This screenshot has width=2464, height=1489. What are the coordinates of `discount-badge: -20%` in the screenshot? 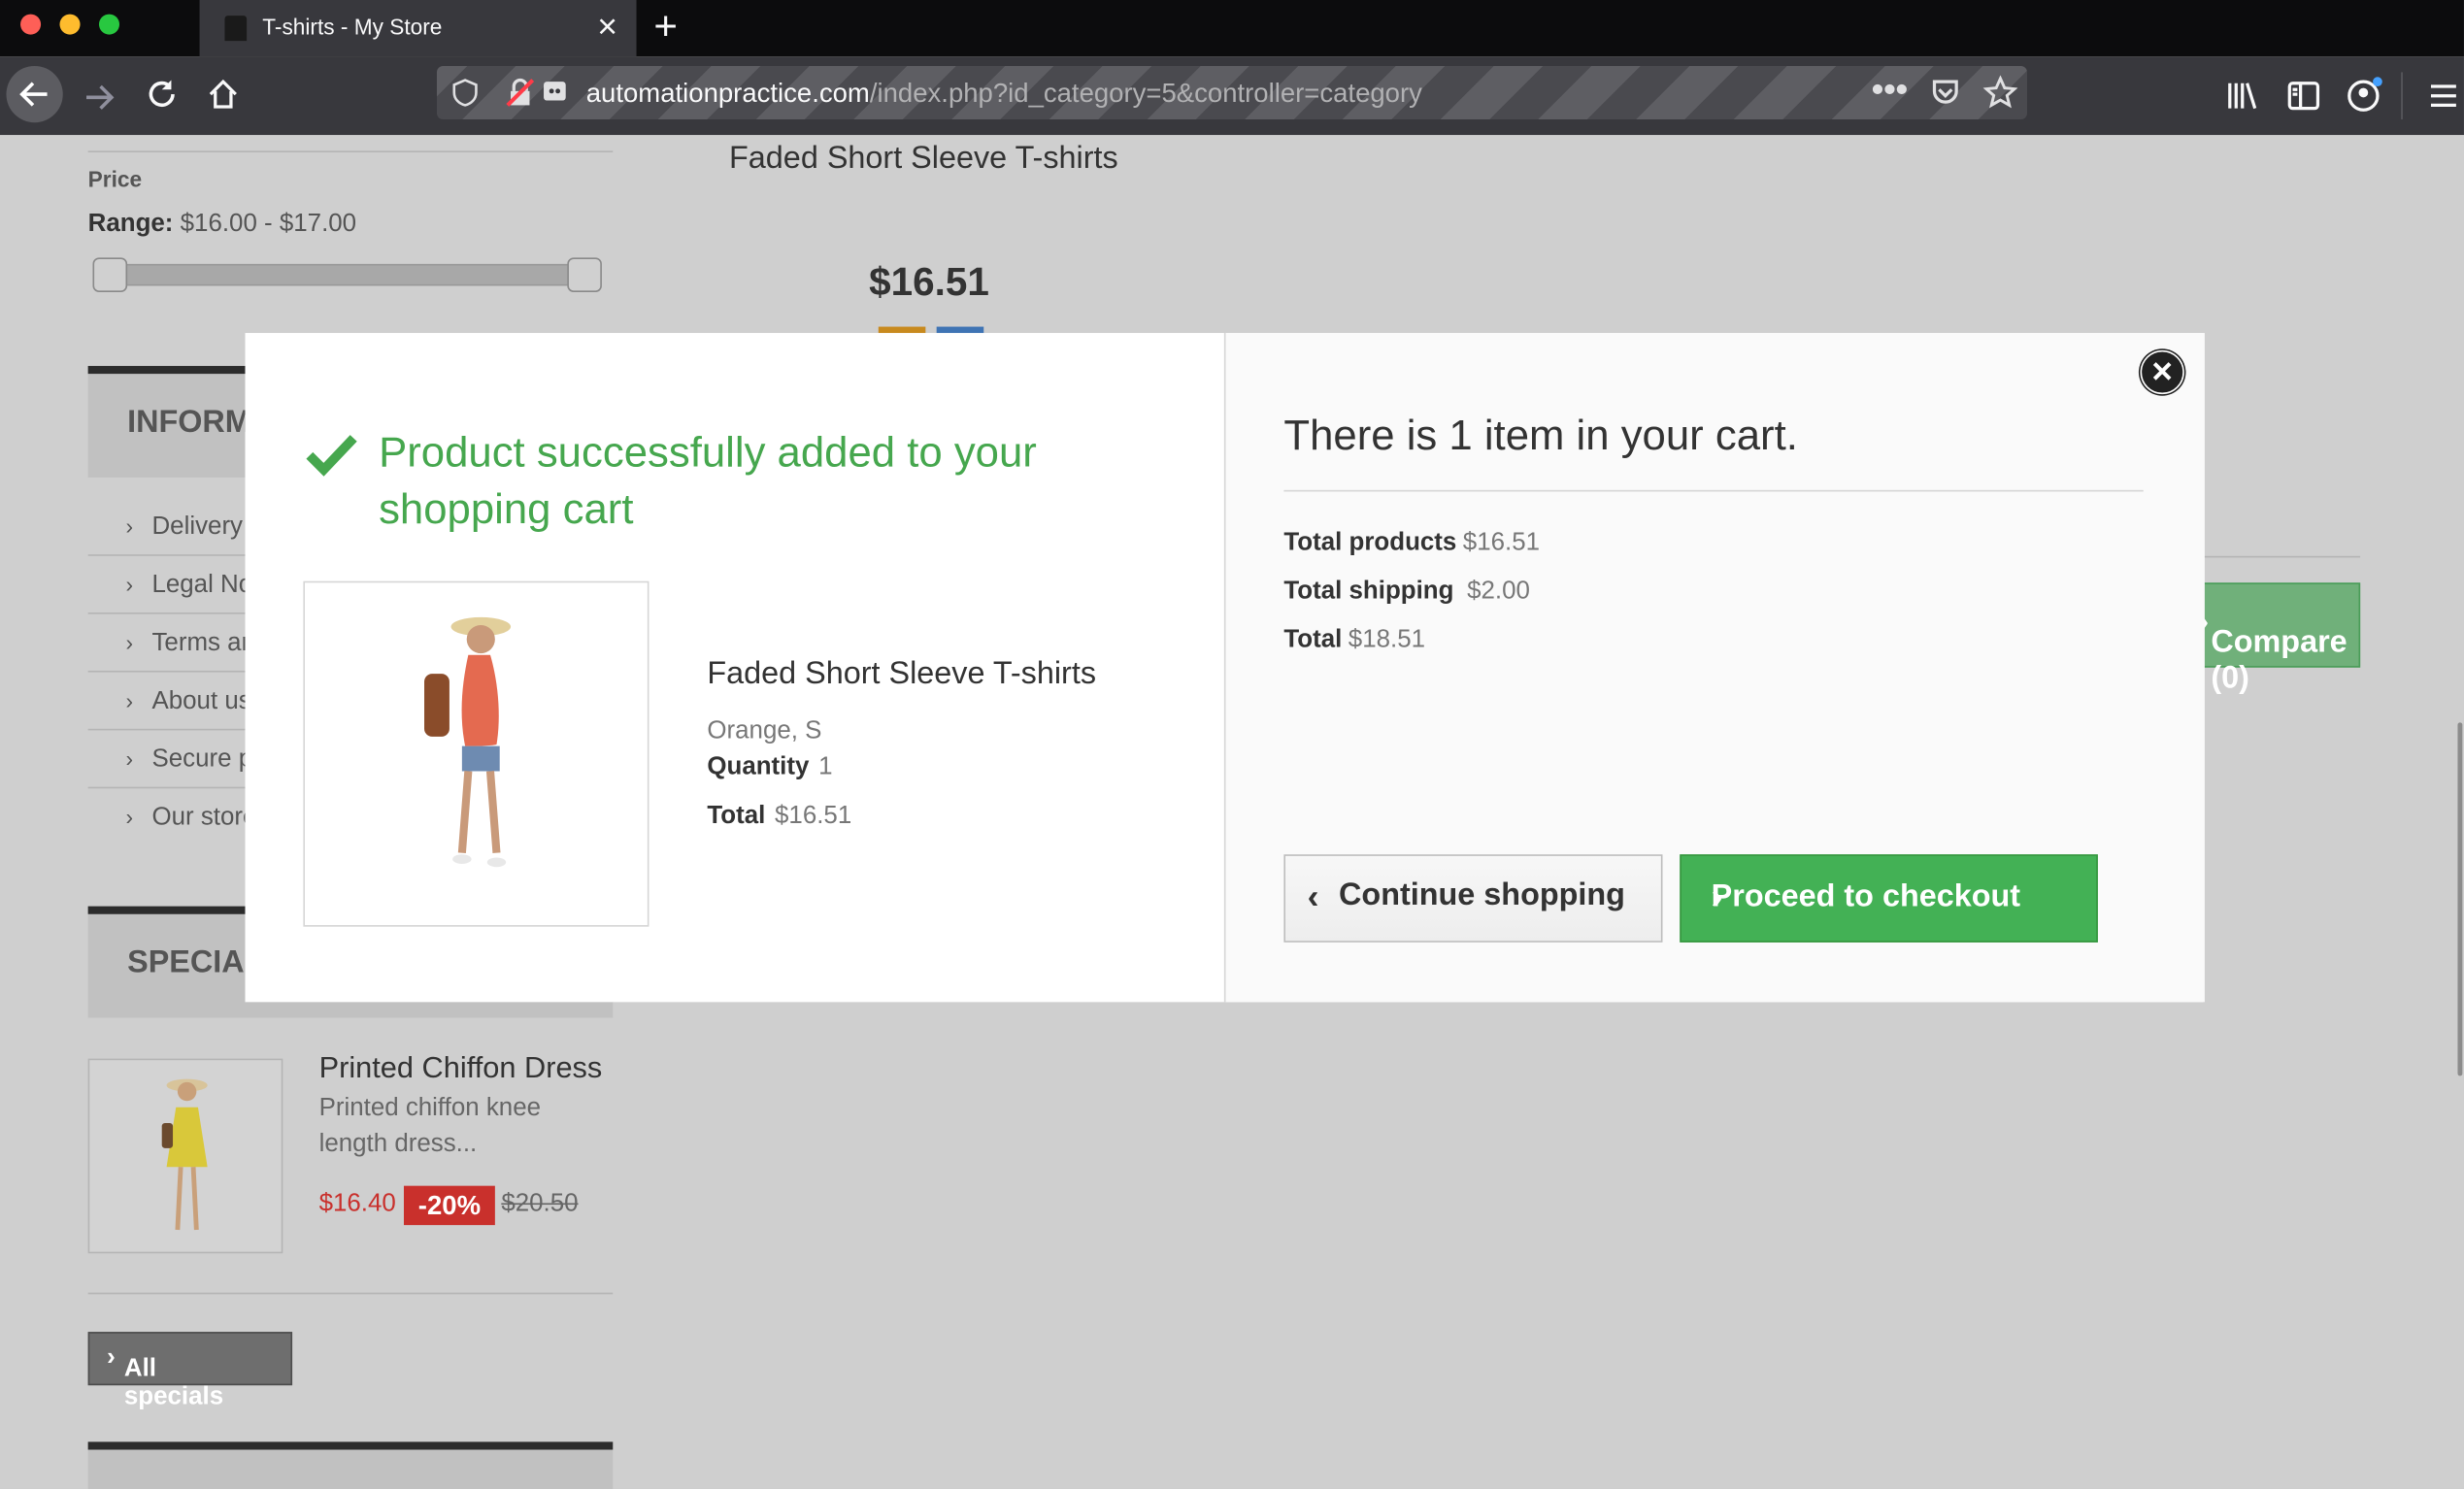 It's located at (449, 1205).